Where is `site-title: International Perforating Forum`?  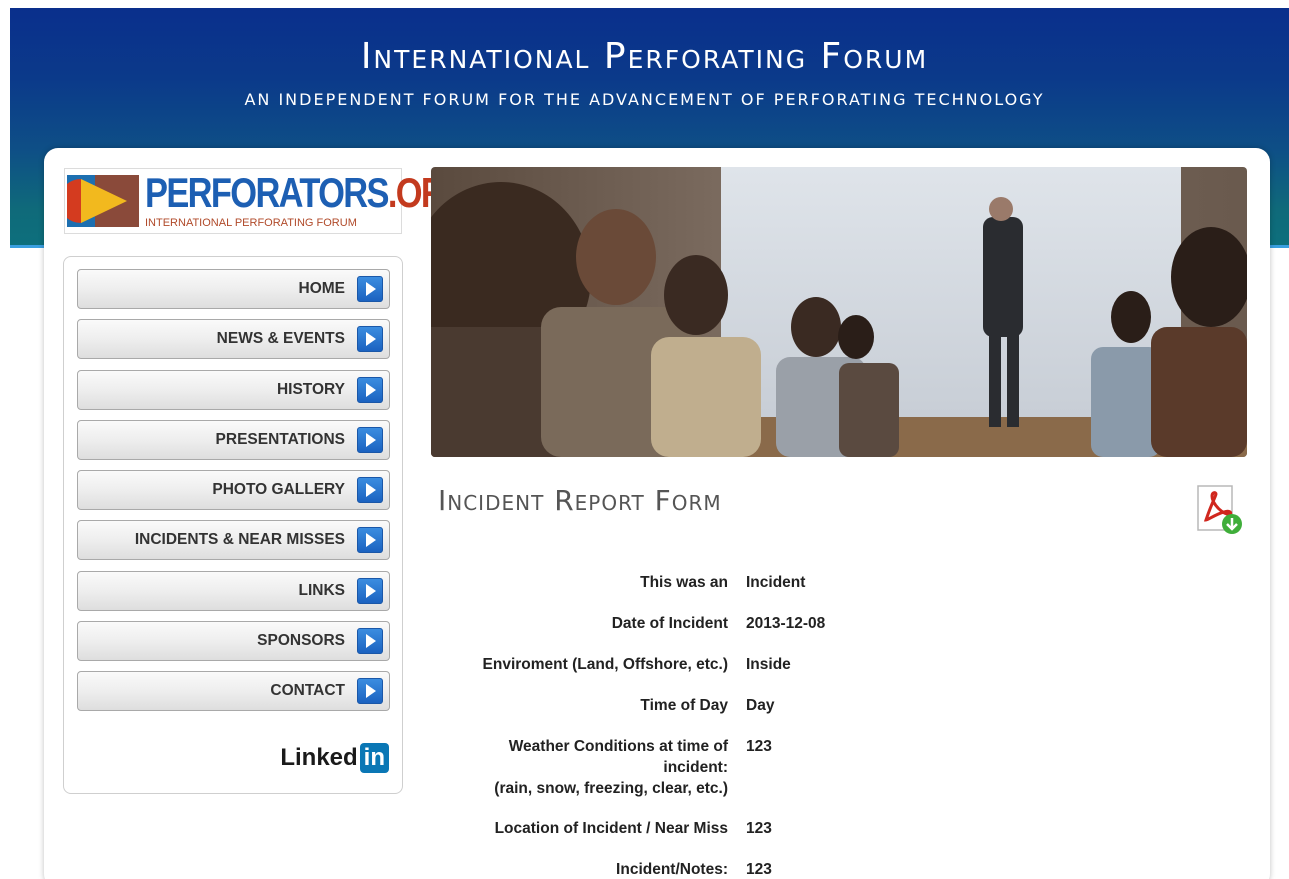
site-title: International Perforating Forum is located at coordinates (644, 56).